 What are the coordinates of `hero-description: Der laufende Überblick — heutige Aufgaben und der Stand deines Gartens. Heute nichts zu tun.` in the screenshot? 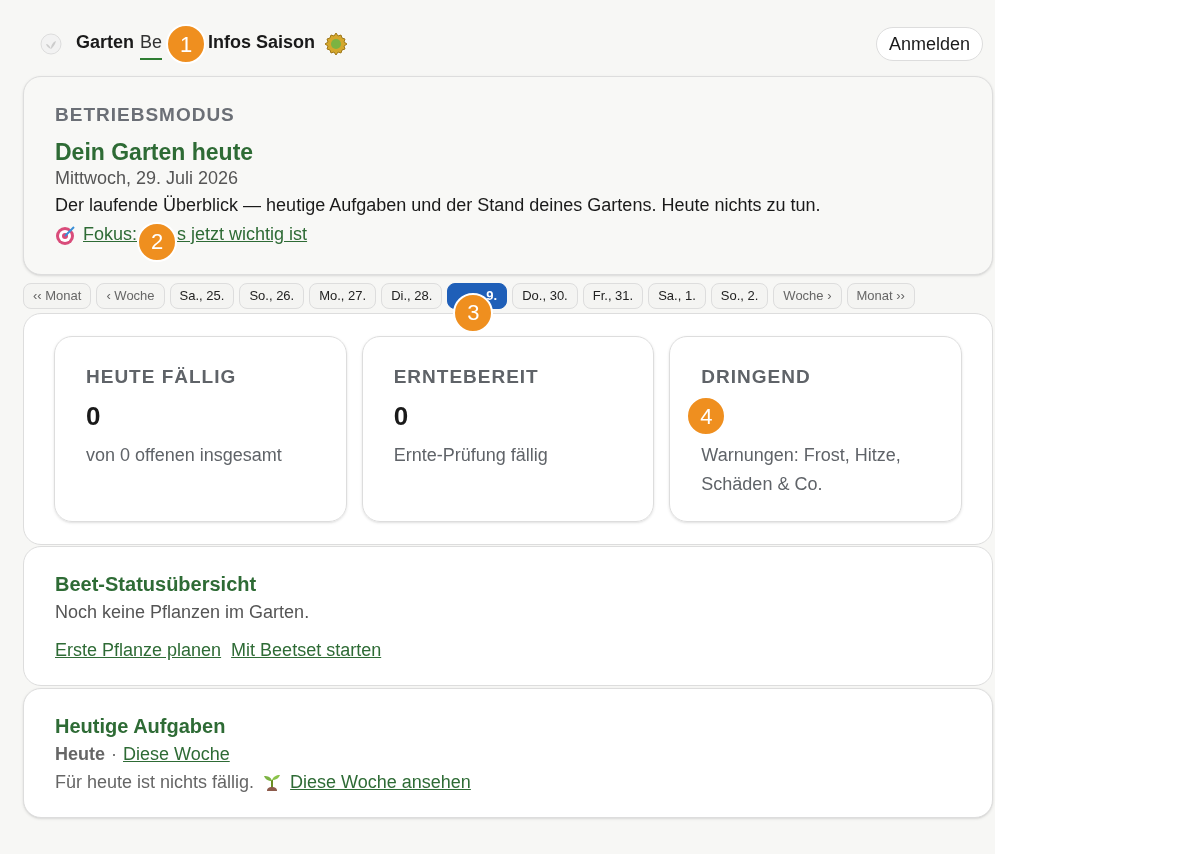 It's located at (438, 205).